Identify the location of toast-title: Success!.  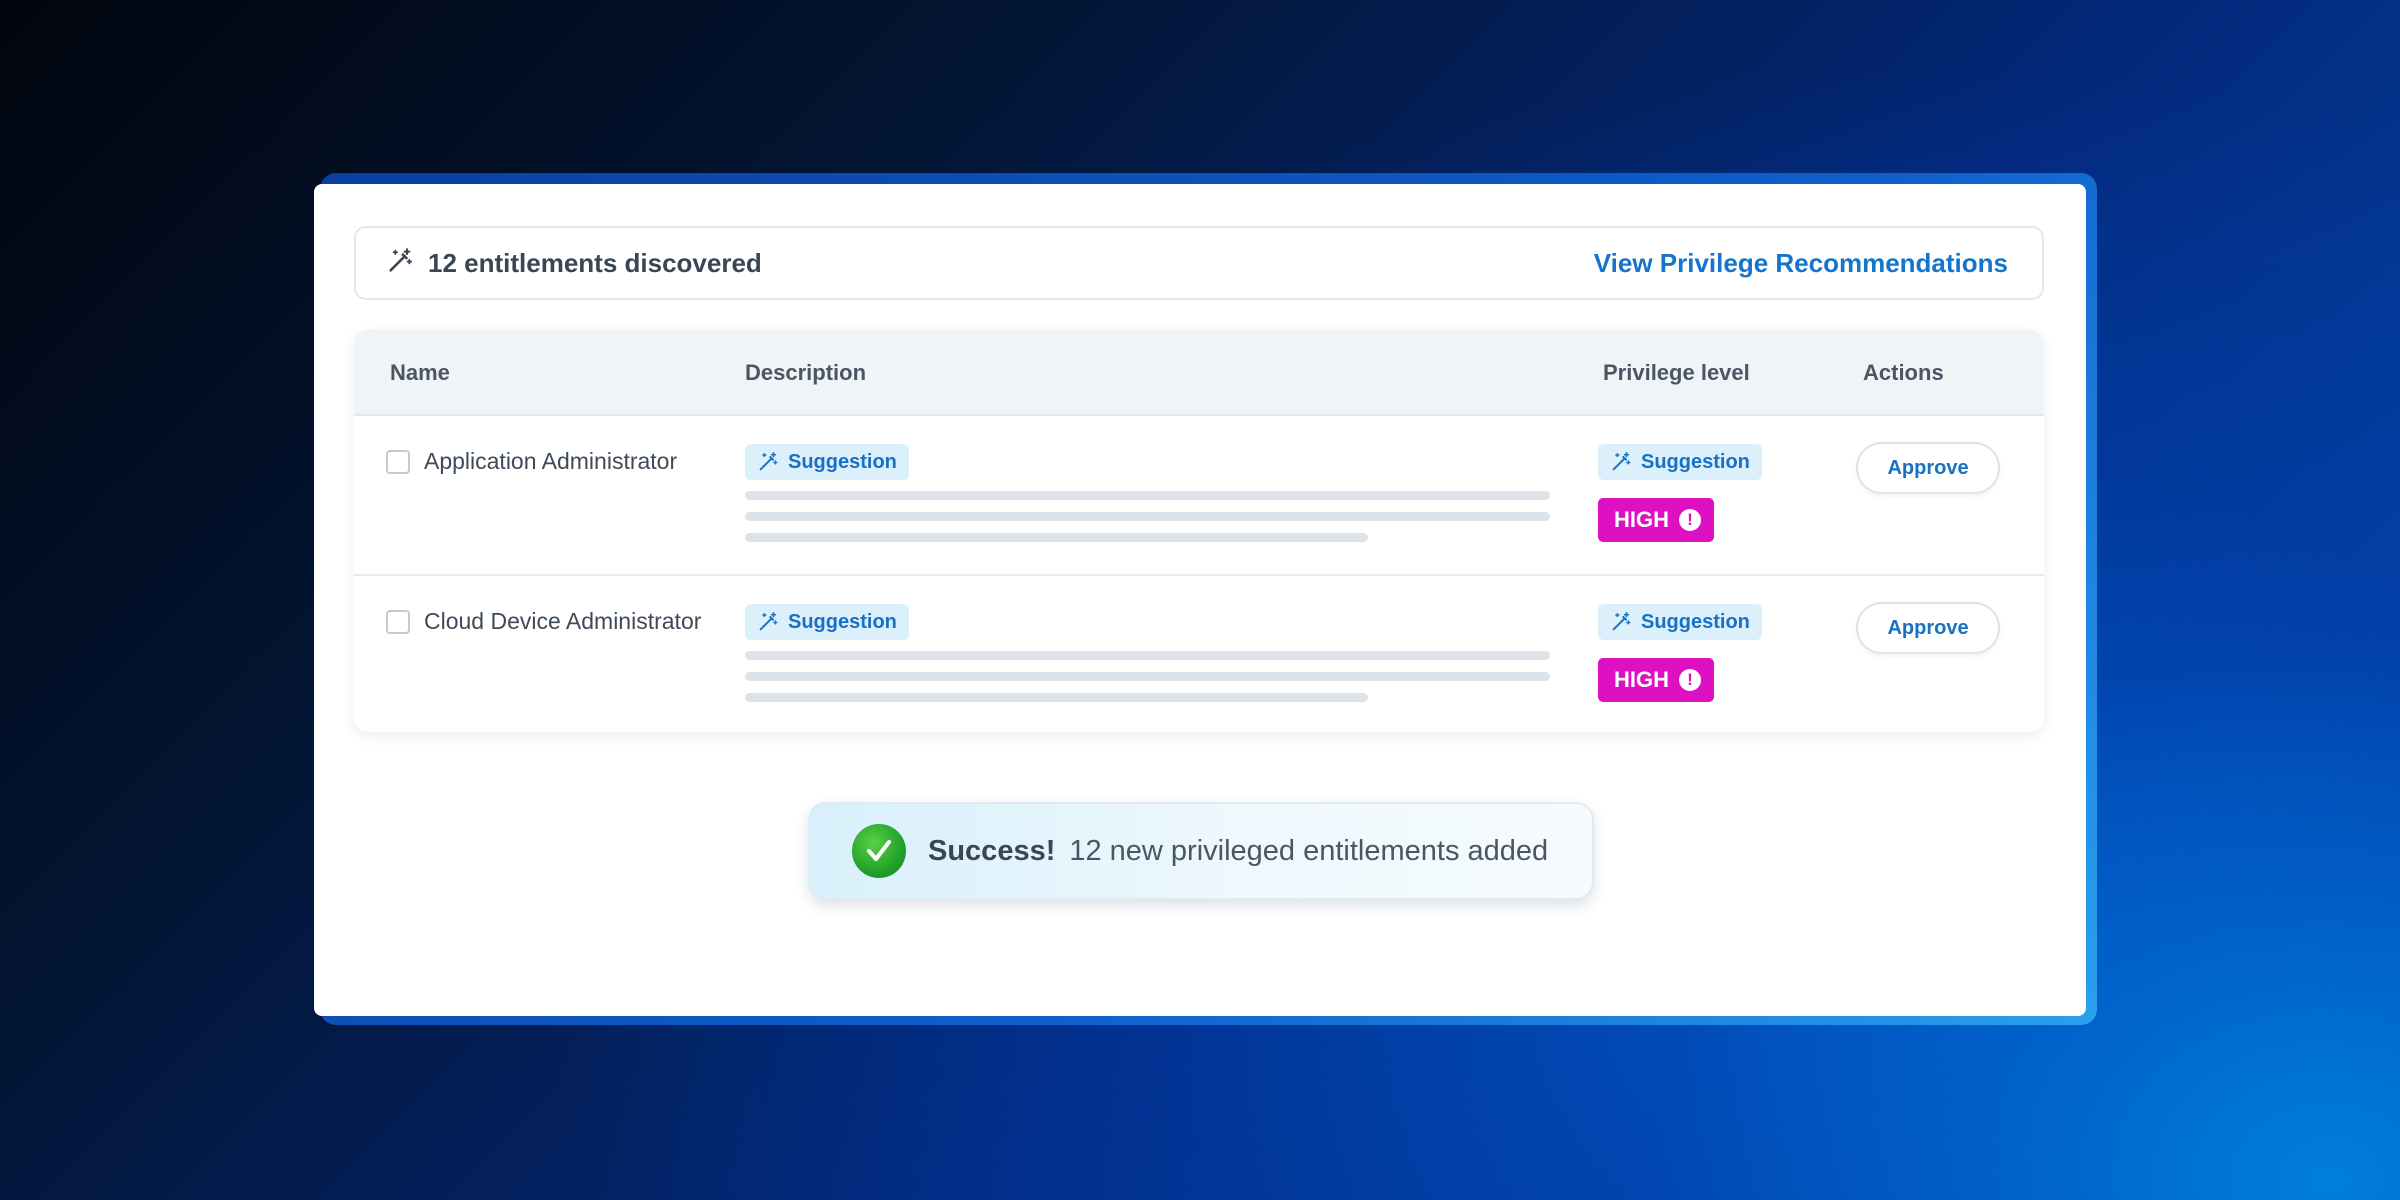
(992, 850).